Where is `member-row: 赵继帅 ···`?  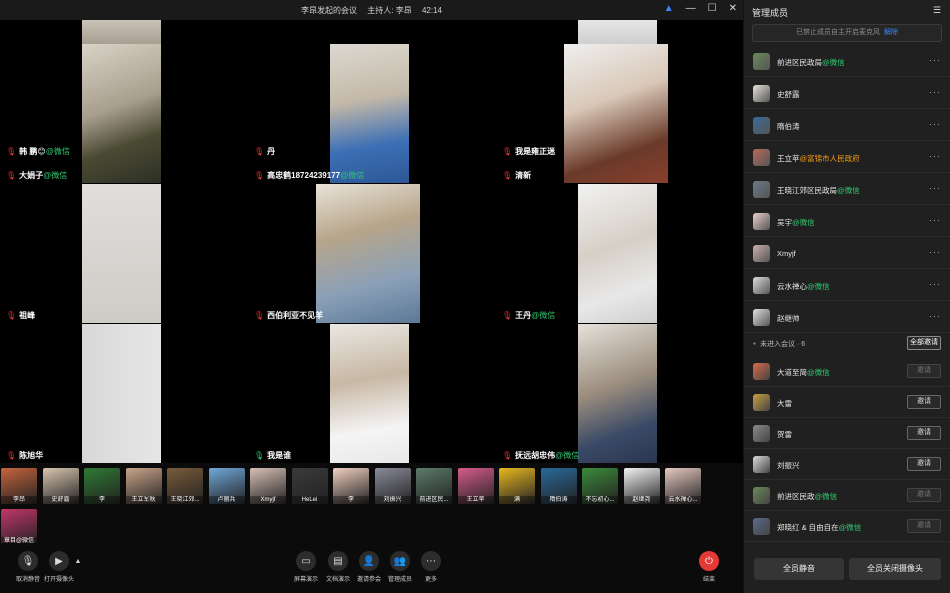 member-row: 赵继帅 ··· is located at coordinates (847, 317).